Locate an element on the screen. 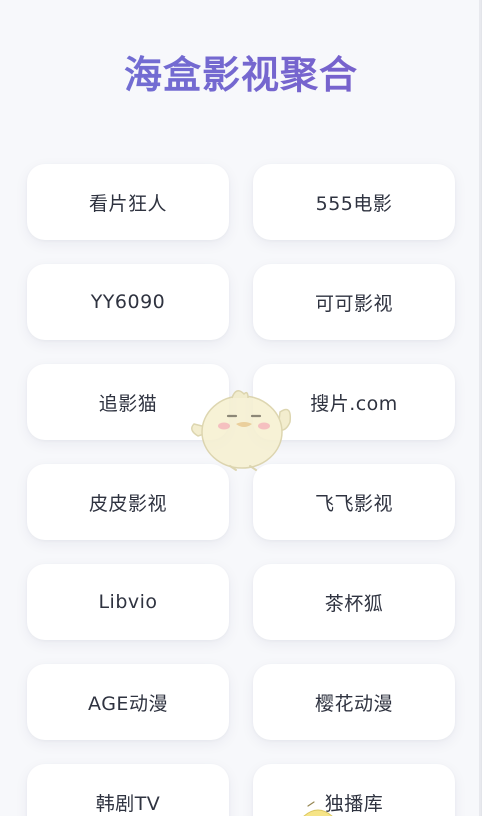 The image size is (482, 816). site-card-label: 可可影视 is located at coordinates (353, 303).